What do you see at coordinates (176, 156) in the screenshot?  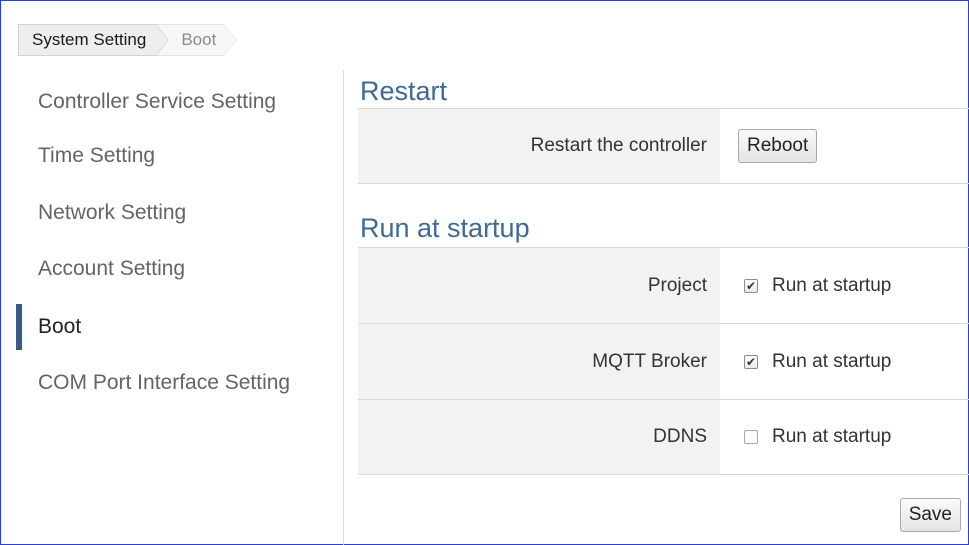 I see `sidebar-item-time-setting: Time Setting` at bounding box center [176, 156].